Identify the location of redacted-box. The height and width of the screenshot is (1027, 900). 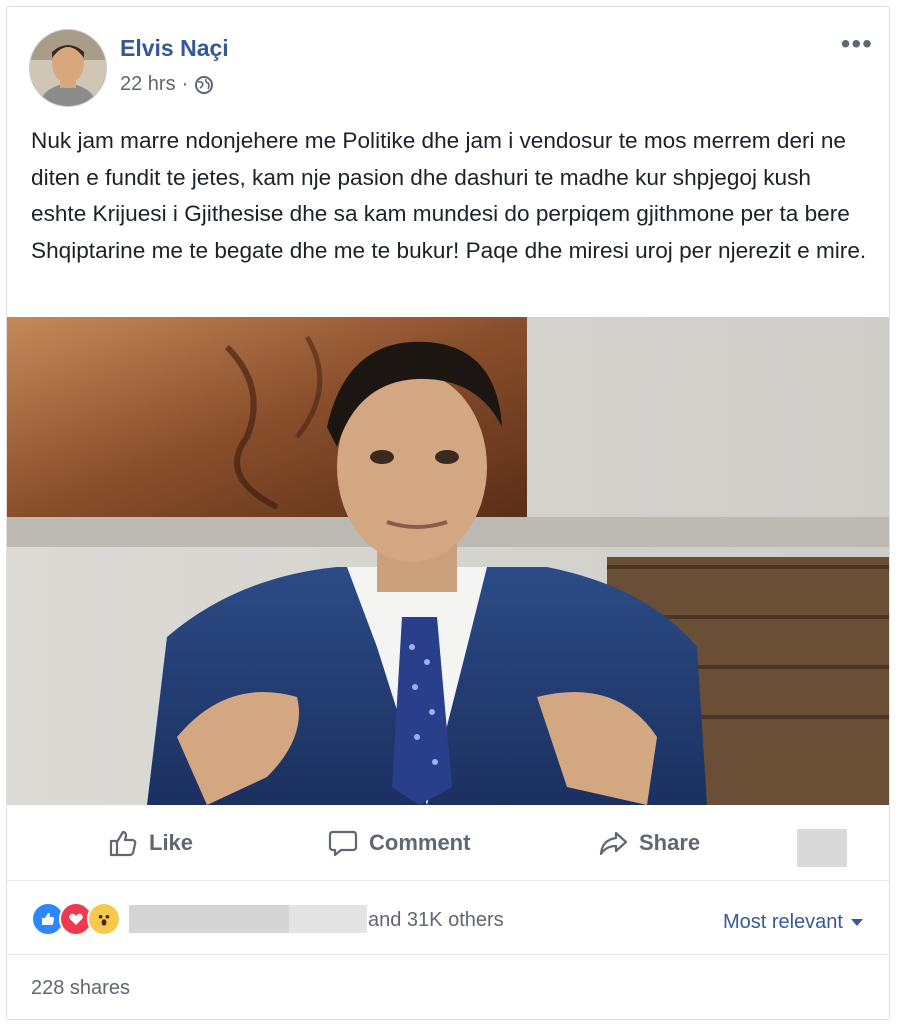
(822, 848).